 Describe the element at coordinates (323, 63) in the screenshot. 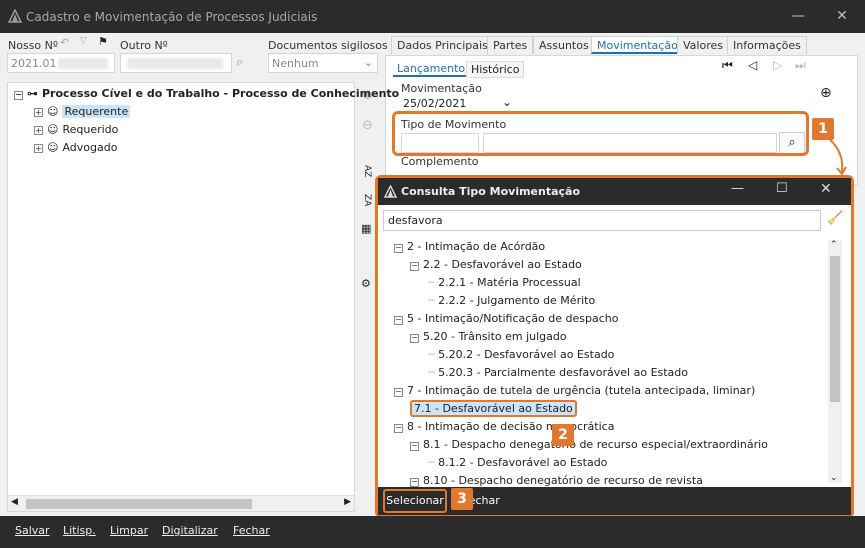

I see `docs-sigilosos-select: Nenhum ⌄` at that location.